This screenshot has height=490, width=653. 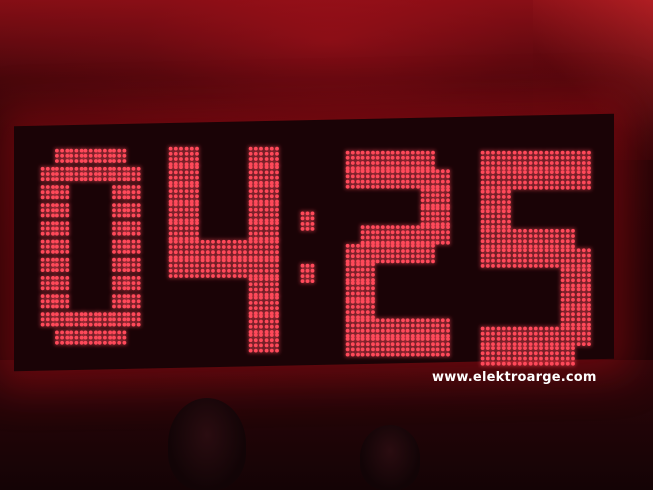 What do you see at coordinates (207, 444) in the screenshot?
I see `shoe-left` at bounding box center [207, 444].